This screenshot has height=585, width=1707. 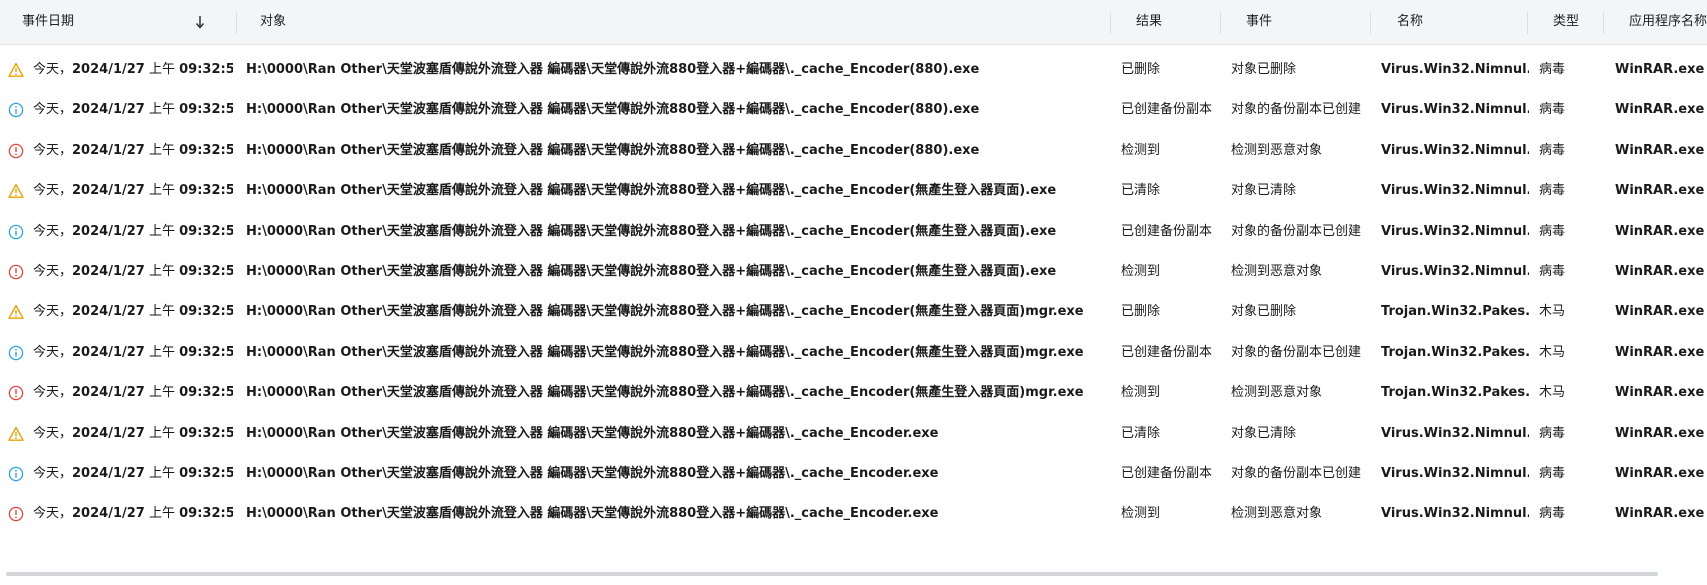 What do you see at coordinates (1566, 22) in the screenshot?
I see `column-header-type: 类型` at bounding box center [1566, 22].